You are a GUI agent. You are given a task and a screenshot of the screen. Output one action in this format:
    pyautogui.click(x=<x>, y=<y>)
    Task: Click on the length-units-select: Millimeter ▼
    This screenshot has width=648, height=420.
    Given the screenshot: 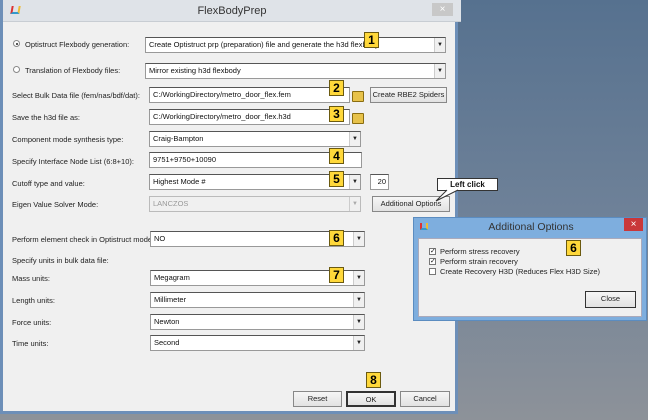 What is the action you would take?
    pyautogui.click(x=257, y=300)
    